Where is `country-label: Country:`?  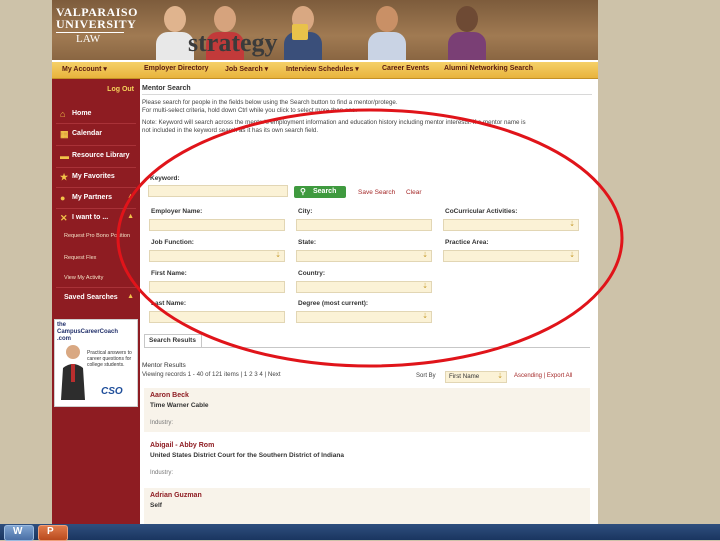
country-label: Country: is located at coordinates (312, 273).